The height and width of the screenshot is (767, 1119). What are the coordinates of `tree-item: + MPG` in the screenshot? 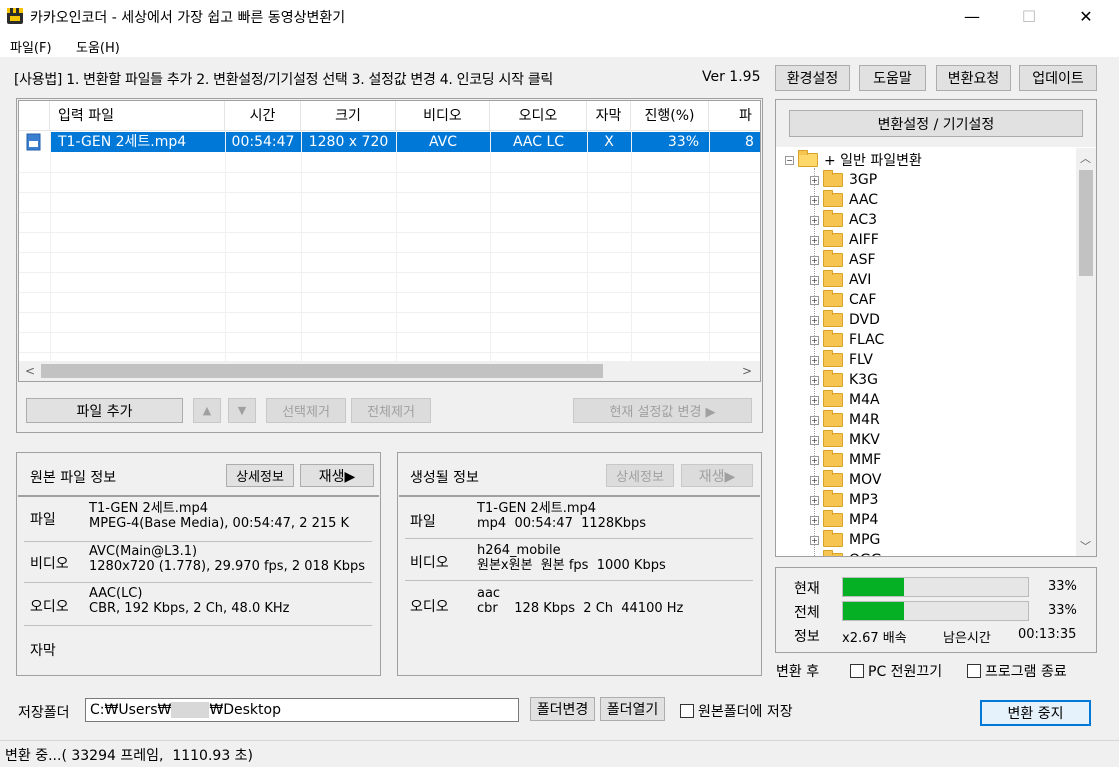 It's located at (845, 540).